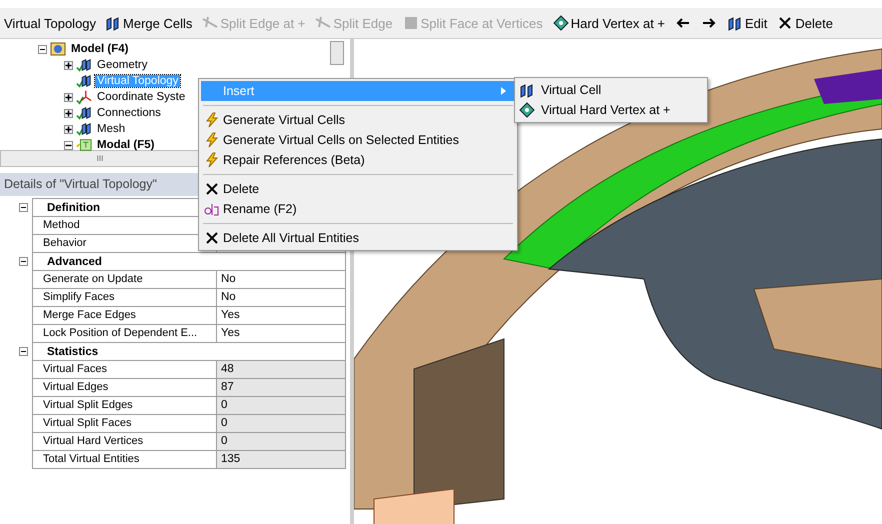 The height and width of the screenshot is (524, 882). Describe the element at coordinates (50, 23) in the screenshot. I see `toolbar-title: Virtual Topology` at that location.